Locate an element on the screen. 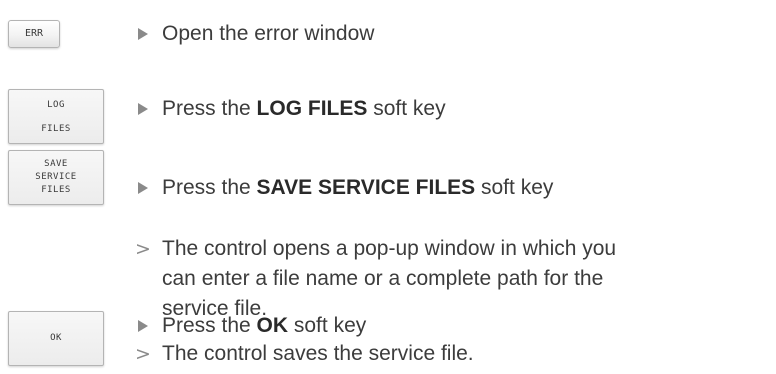  save-service-files-softkey-label-line3: FILES is located at coordinates (56, 190).